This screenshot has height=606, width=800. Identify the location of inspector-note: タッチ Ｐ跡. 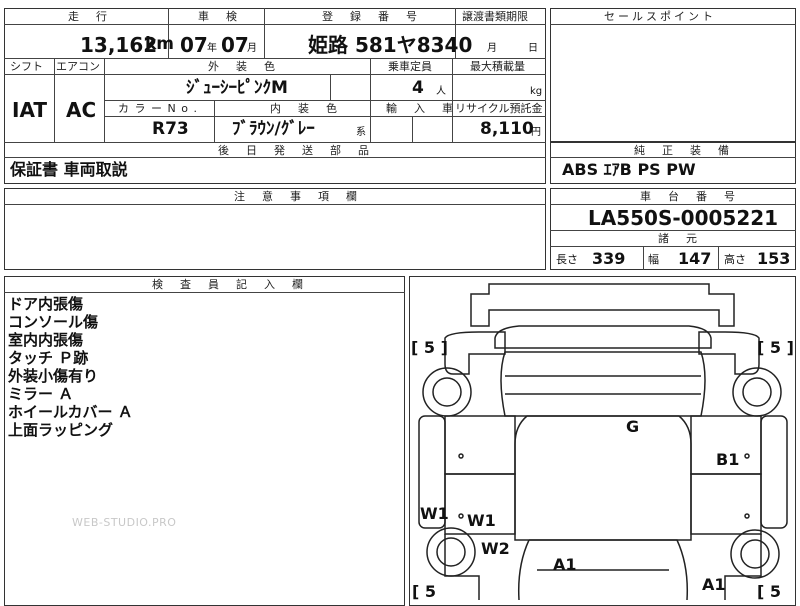
(48, 358).